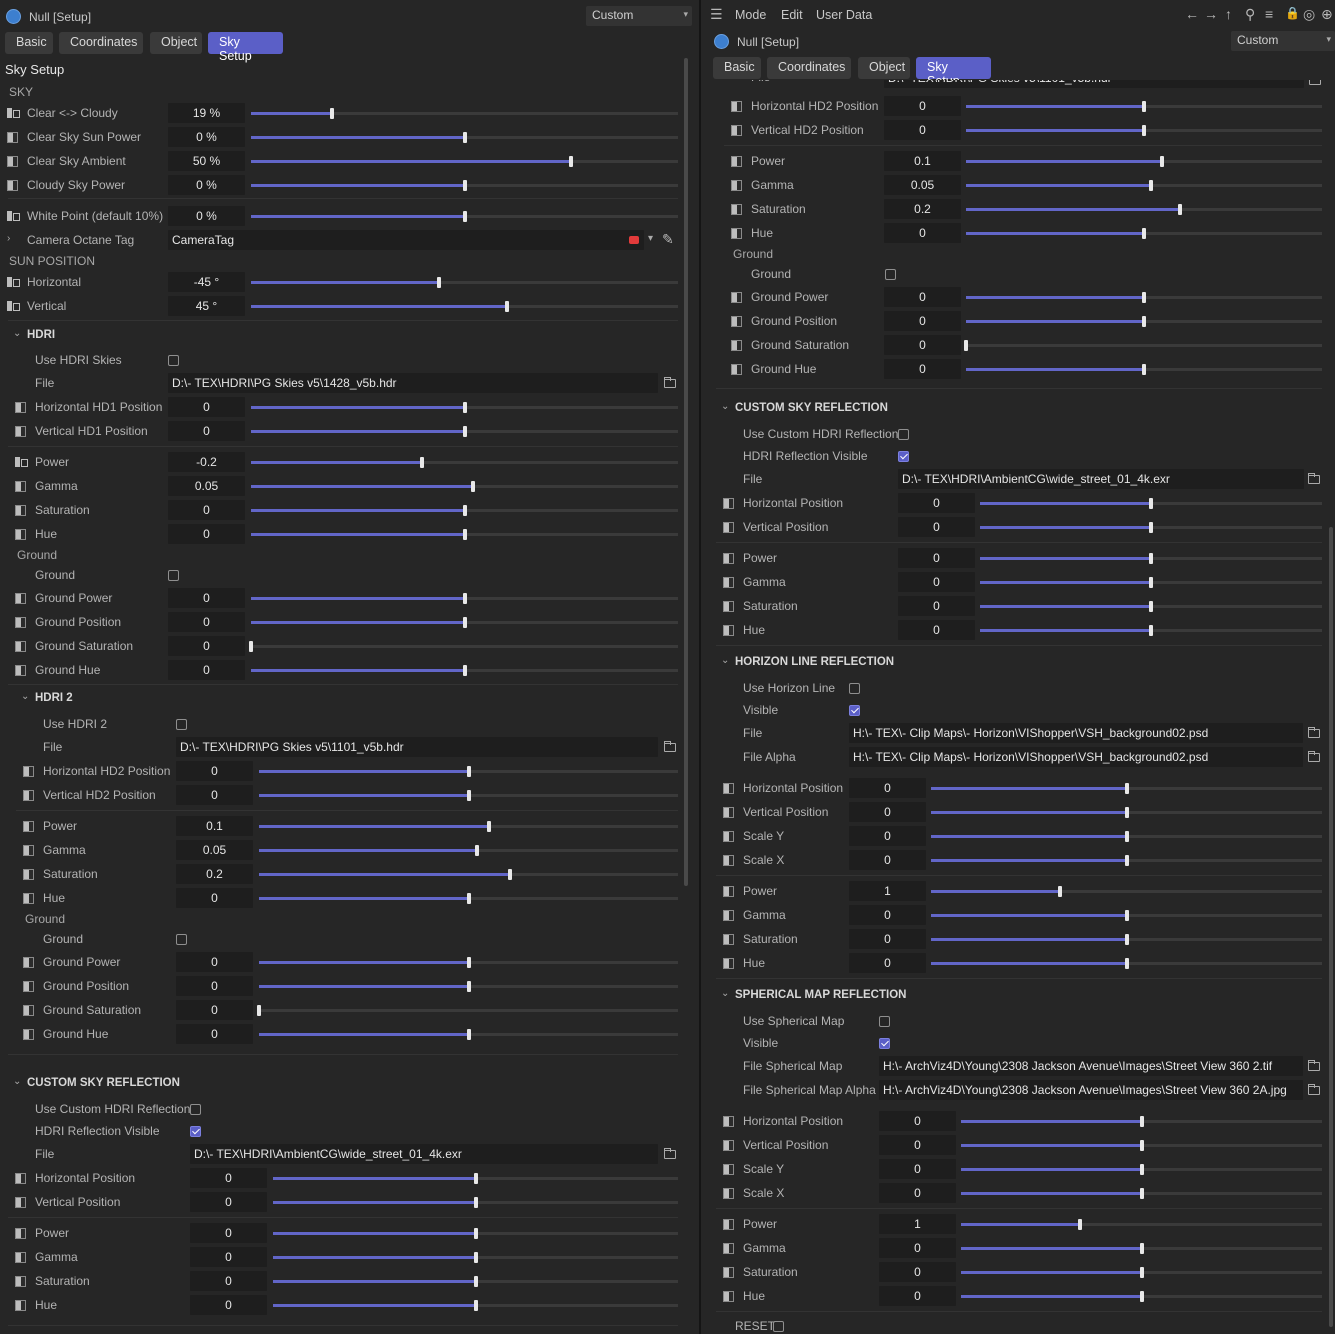 The width and height of the screenshot is (1335, 1334). What do you see at coordinates (413, 383) in the screenshot?
I see `file-path-field: D:\- TEX\HDRI\PG Skies v5\1428_v5b.hdr` at bounding box center [413, 383].